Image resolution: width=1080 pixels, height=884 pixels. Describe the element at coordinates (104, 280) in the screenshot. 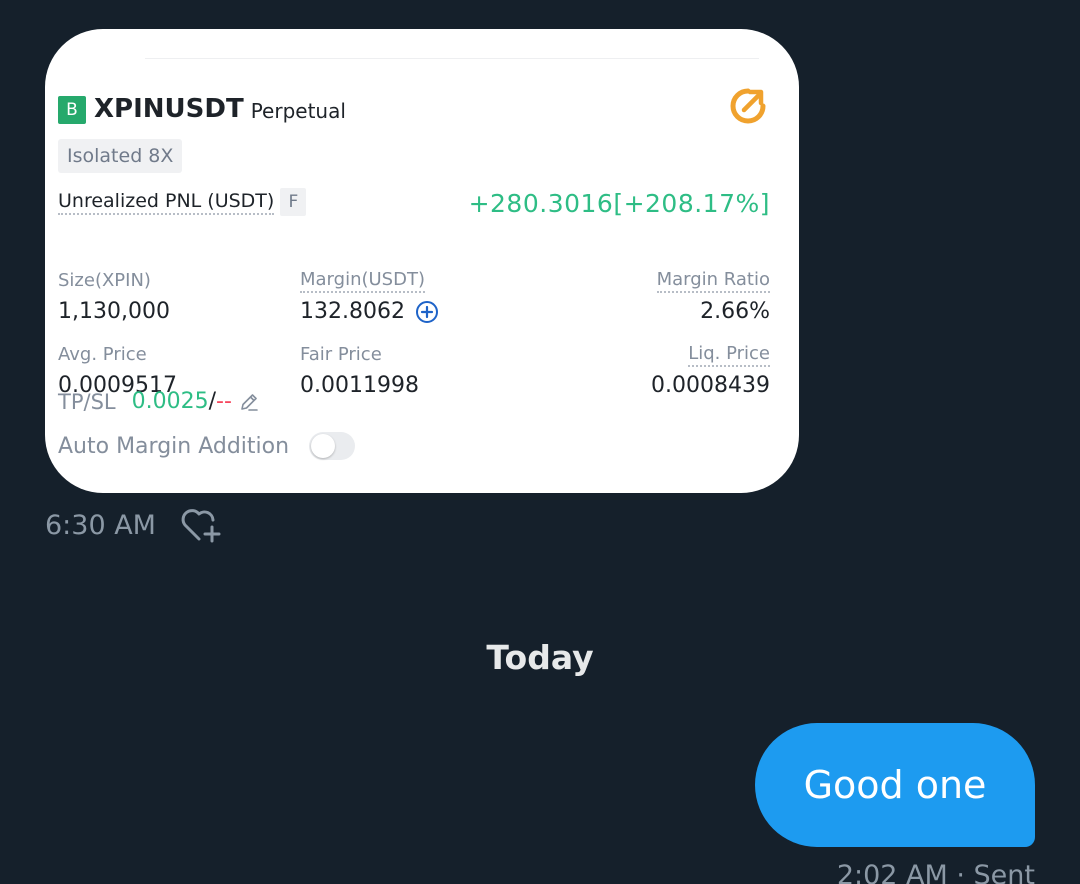

I see `size-label: Size(XPIN)` at that location.